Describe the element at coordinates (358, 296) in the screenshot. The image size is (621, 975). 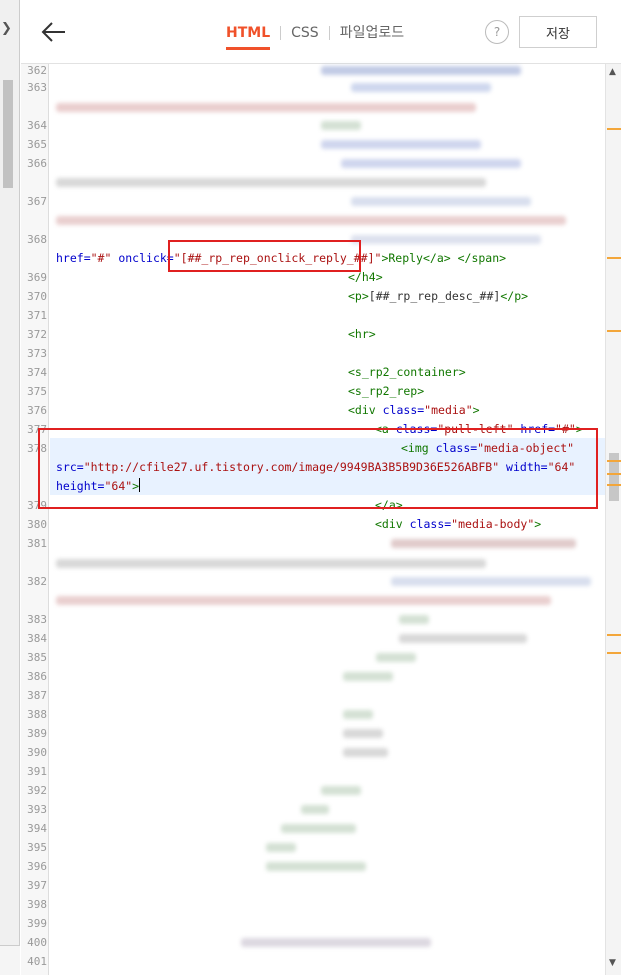
I see `code-token: <p>` at that location.